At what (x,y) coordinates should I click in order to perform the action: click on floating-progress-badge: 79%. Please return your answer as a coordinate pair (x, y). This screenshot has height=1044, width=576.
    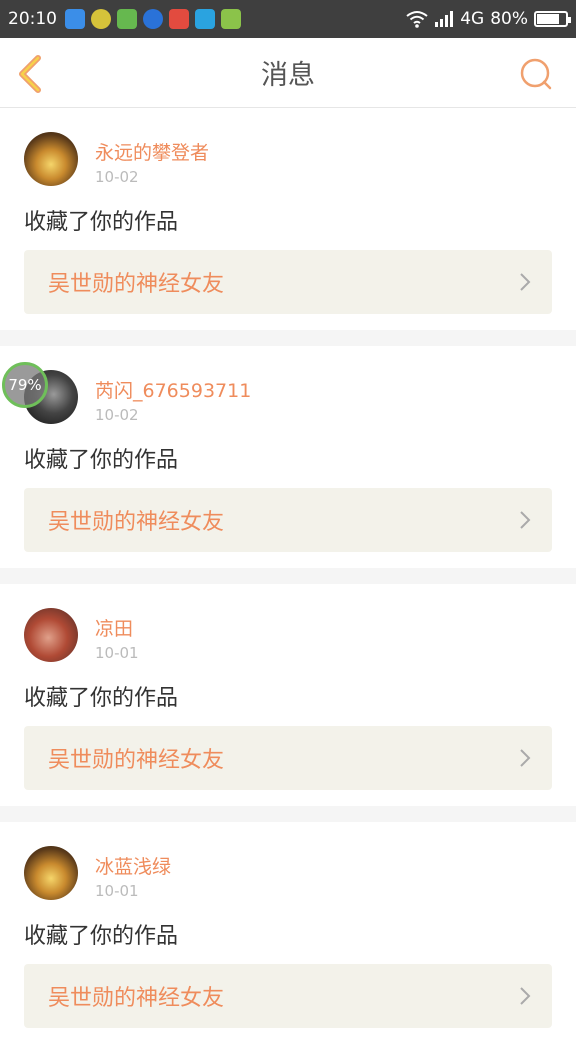
    Looking at the image, I should click on (25, 385).